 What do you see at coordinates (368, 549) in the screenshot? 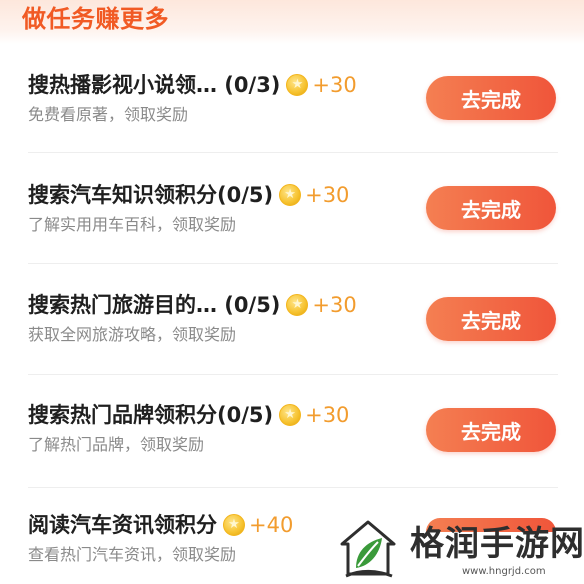
I see `house-leaf-logo-icon` at bounding box center [368, 549].